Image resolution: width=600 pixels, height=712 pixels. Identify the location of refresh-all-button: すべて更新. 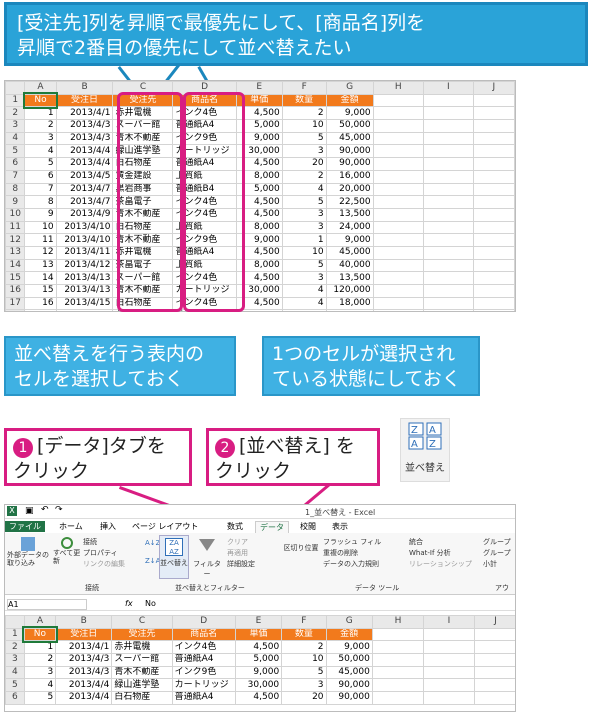
(67, 551).